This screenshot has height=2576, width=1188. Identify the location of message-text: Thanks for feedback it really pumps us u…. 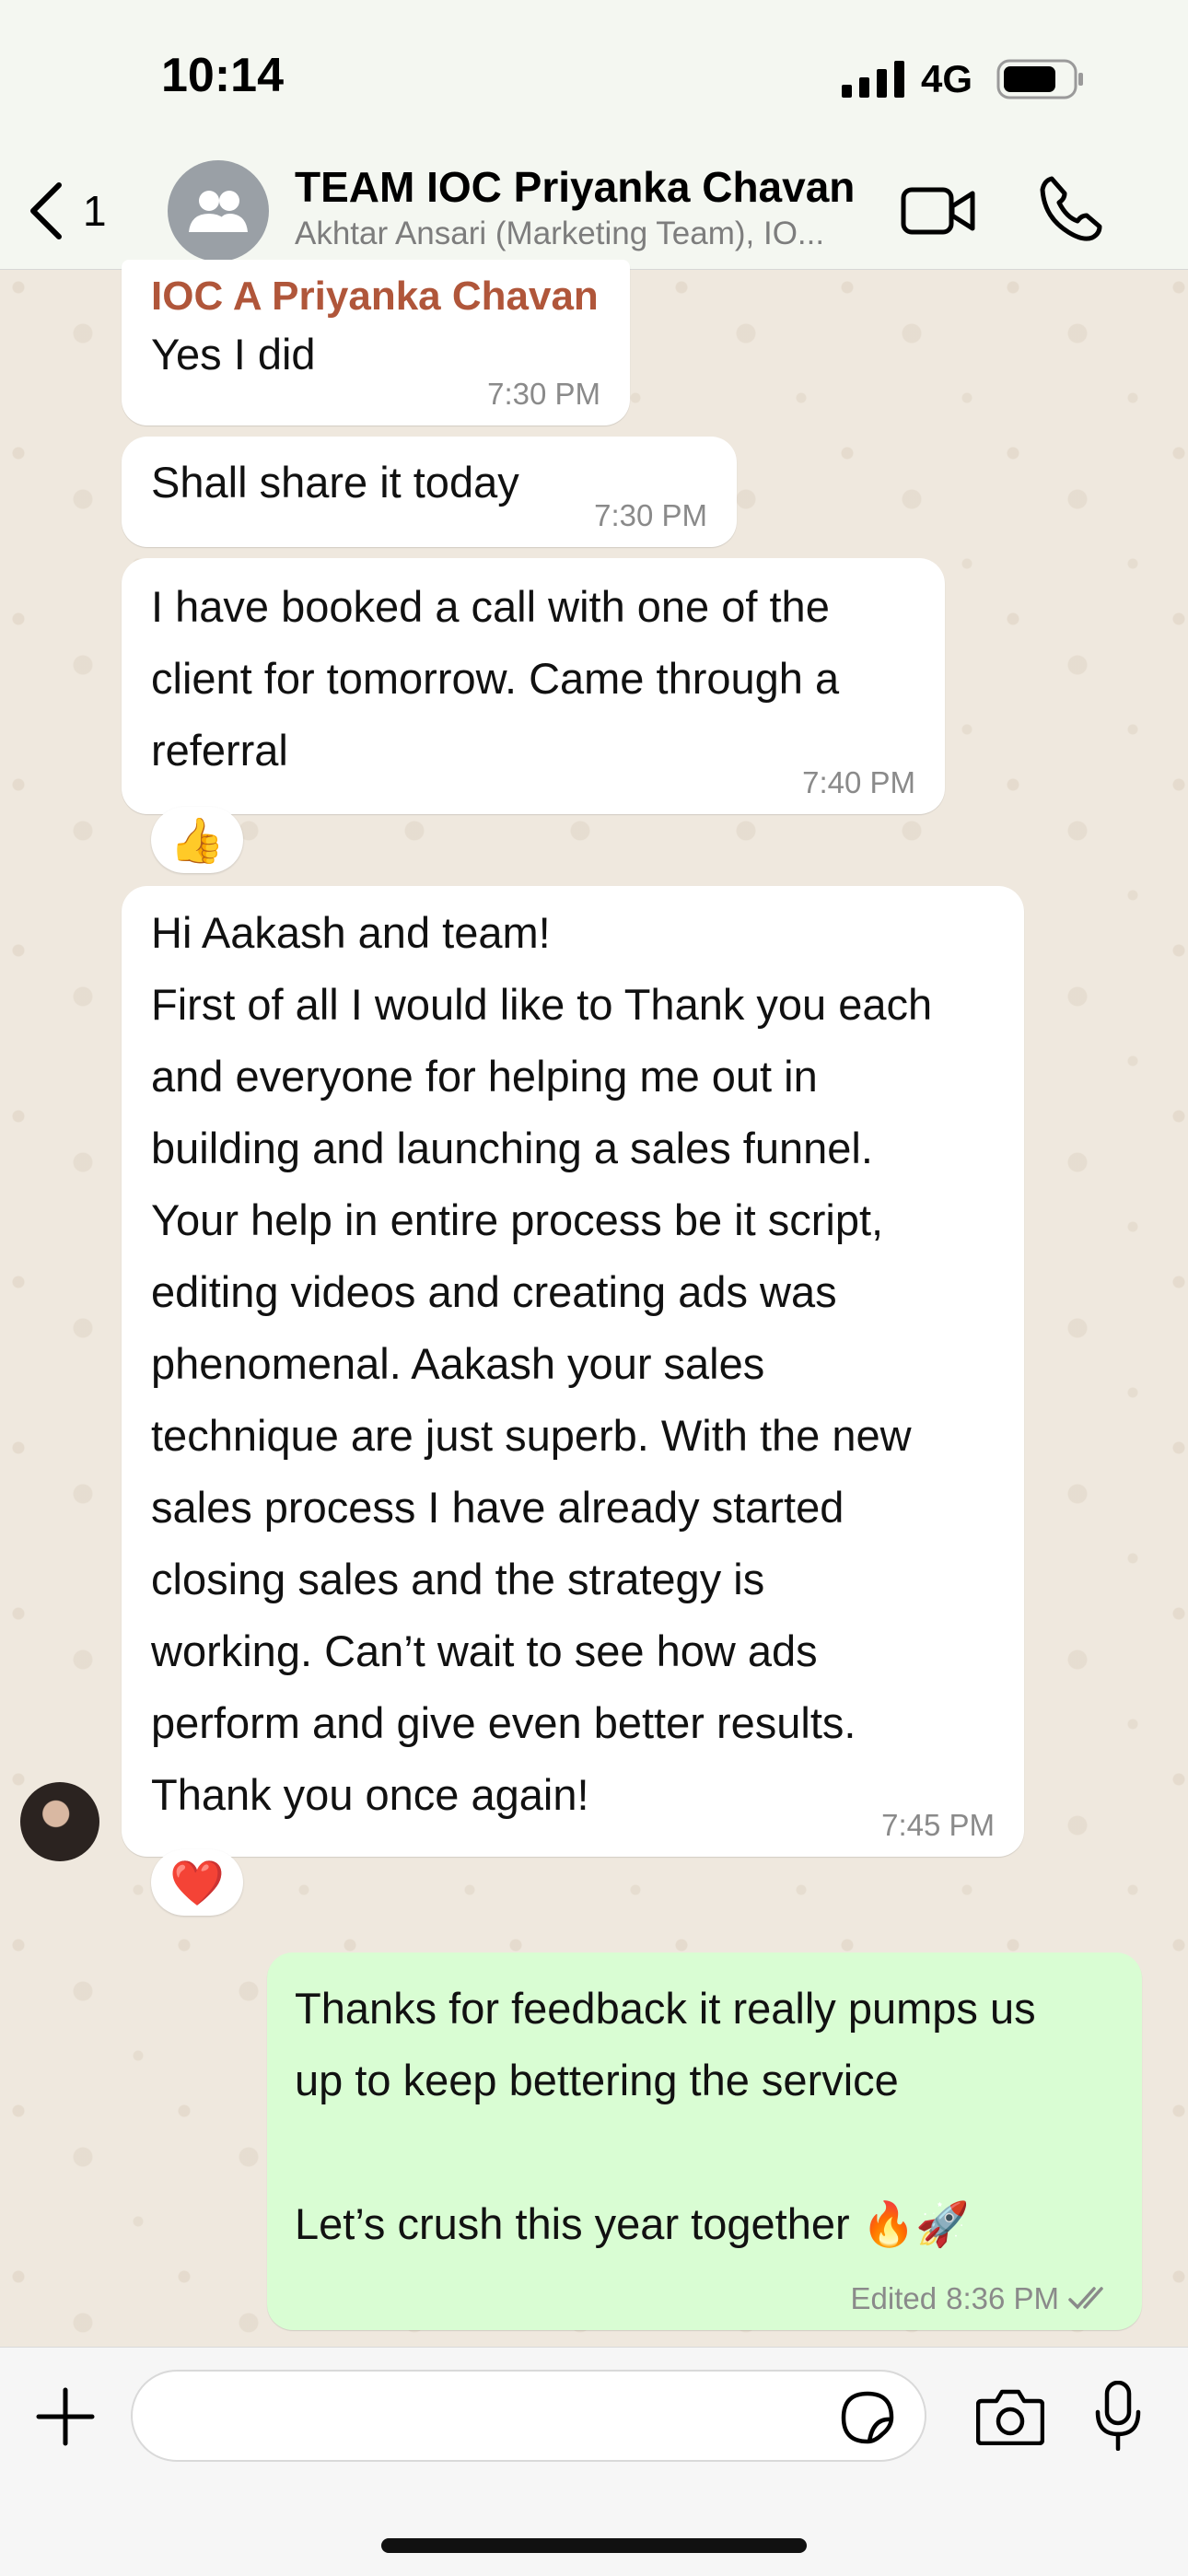
(665, 2116).